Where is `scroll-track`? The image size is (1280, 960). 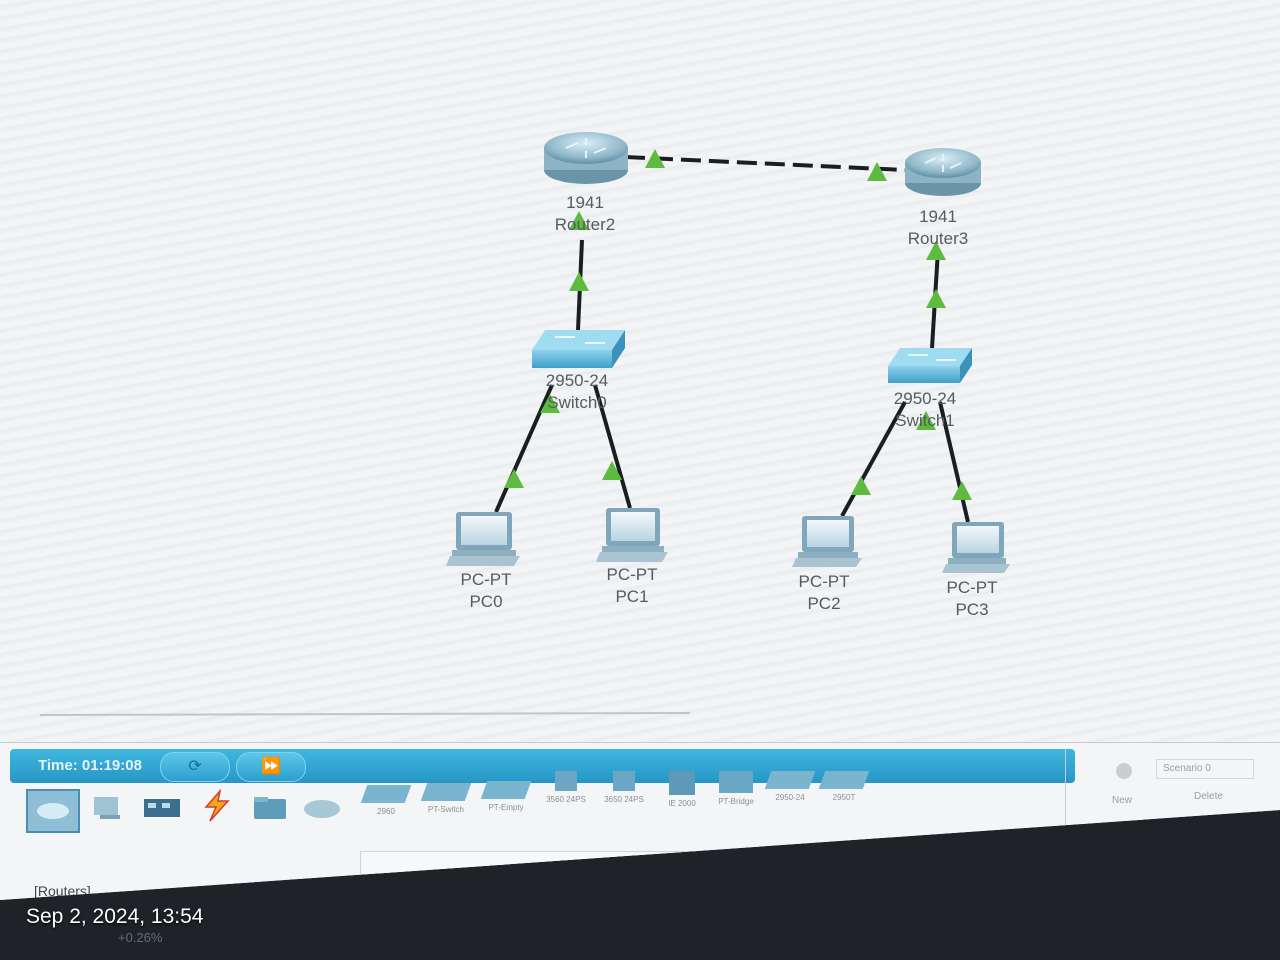 scroll-track is located at coordinates (365, 714).